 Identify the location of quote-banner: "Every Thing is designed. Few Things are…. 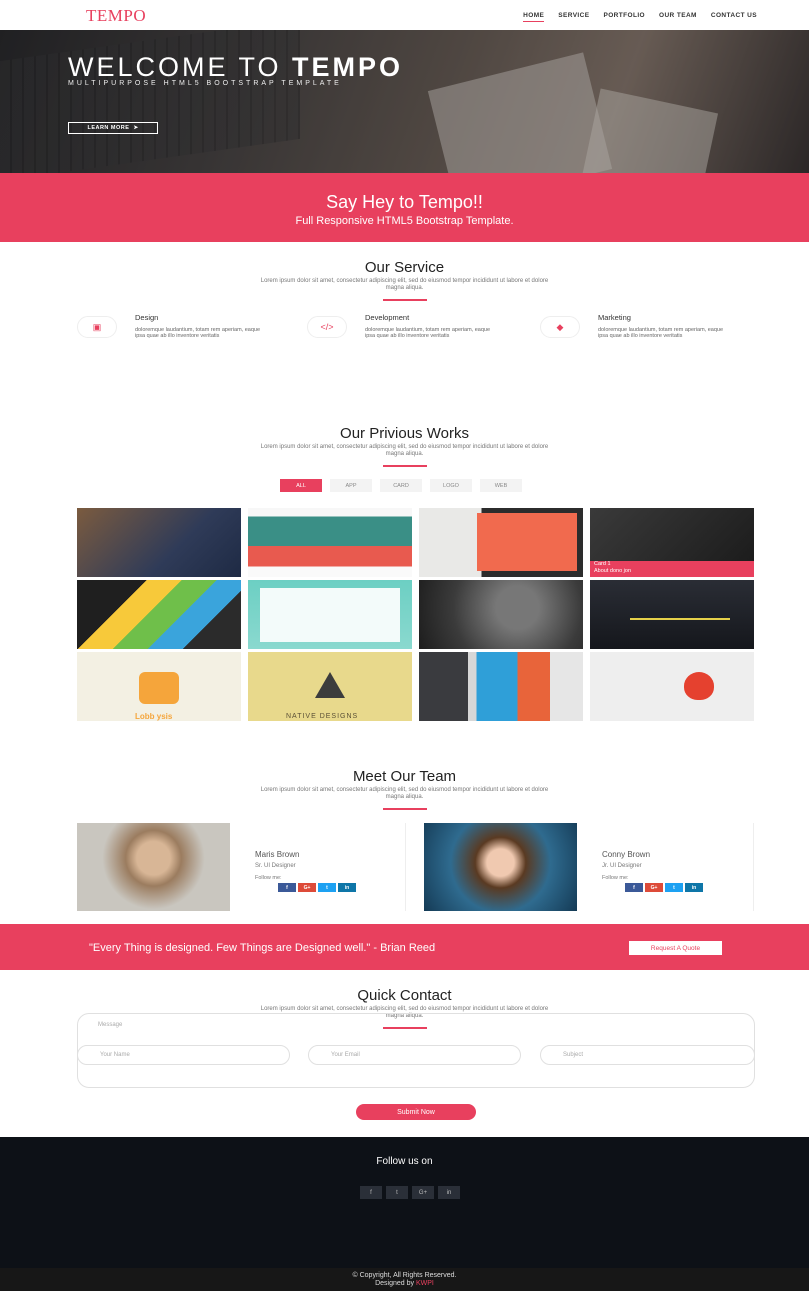
(404, 947).